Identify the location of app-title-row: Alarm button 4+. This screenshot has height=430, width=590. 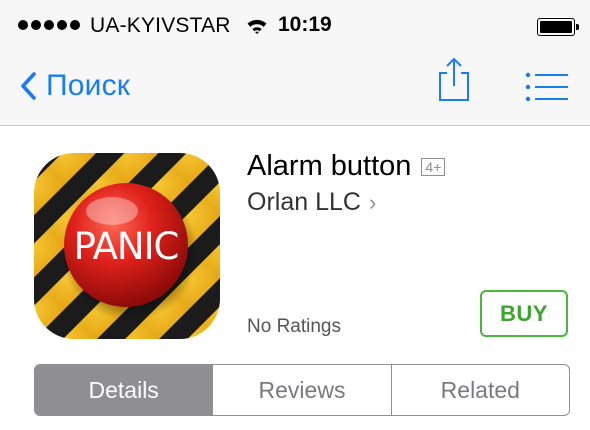
(346, 166).